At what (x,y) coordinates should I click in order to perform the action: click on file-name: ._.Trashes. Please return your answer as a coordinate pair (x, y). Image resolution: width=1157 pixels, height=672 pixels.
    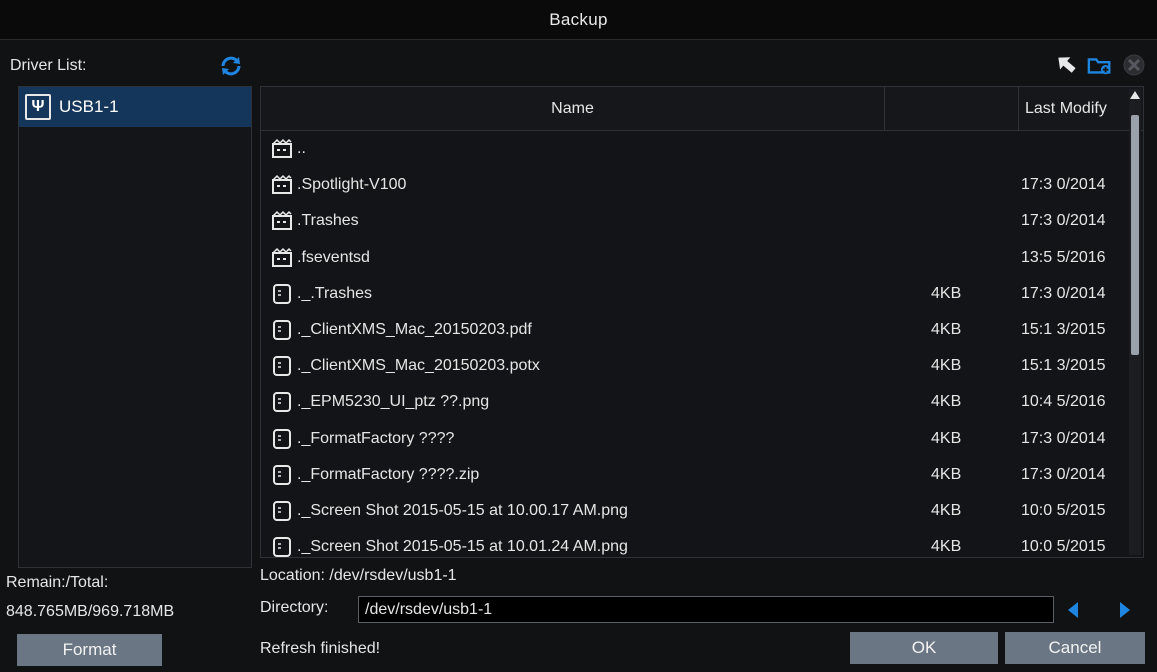
    Looking at the image, I should click on (334, 293).